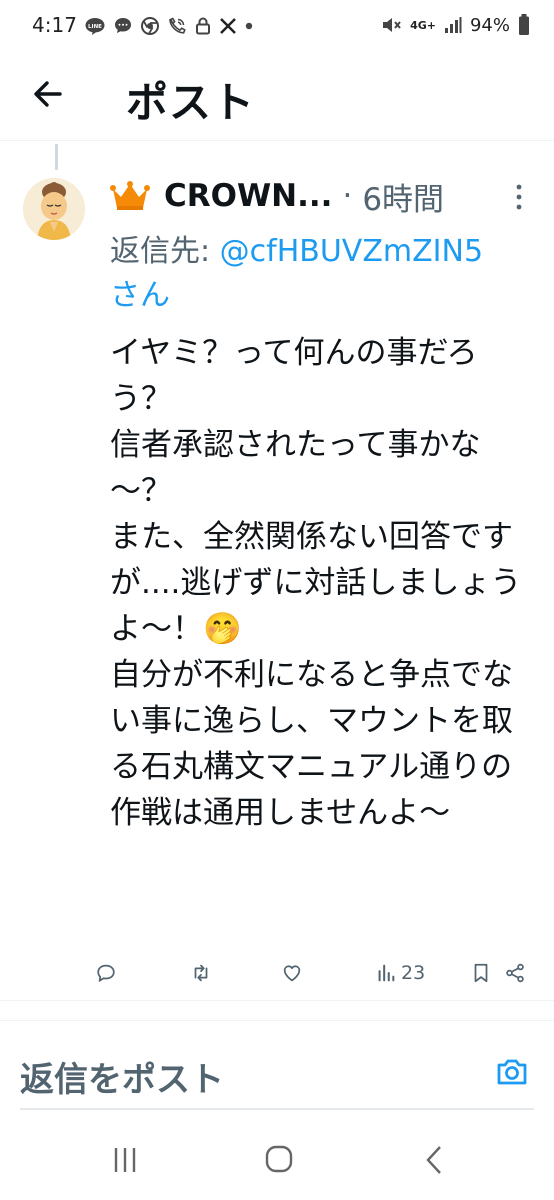 This screenshot has width=554, height=1200. What do you see at coordinates (203, 26) in the screenshot?
I see `lock-icon` at bounding box center [203, 26].